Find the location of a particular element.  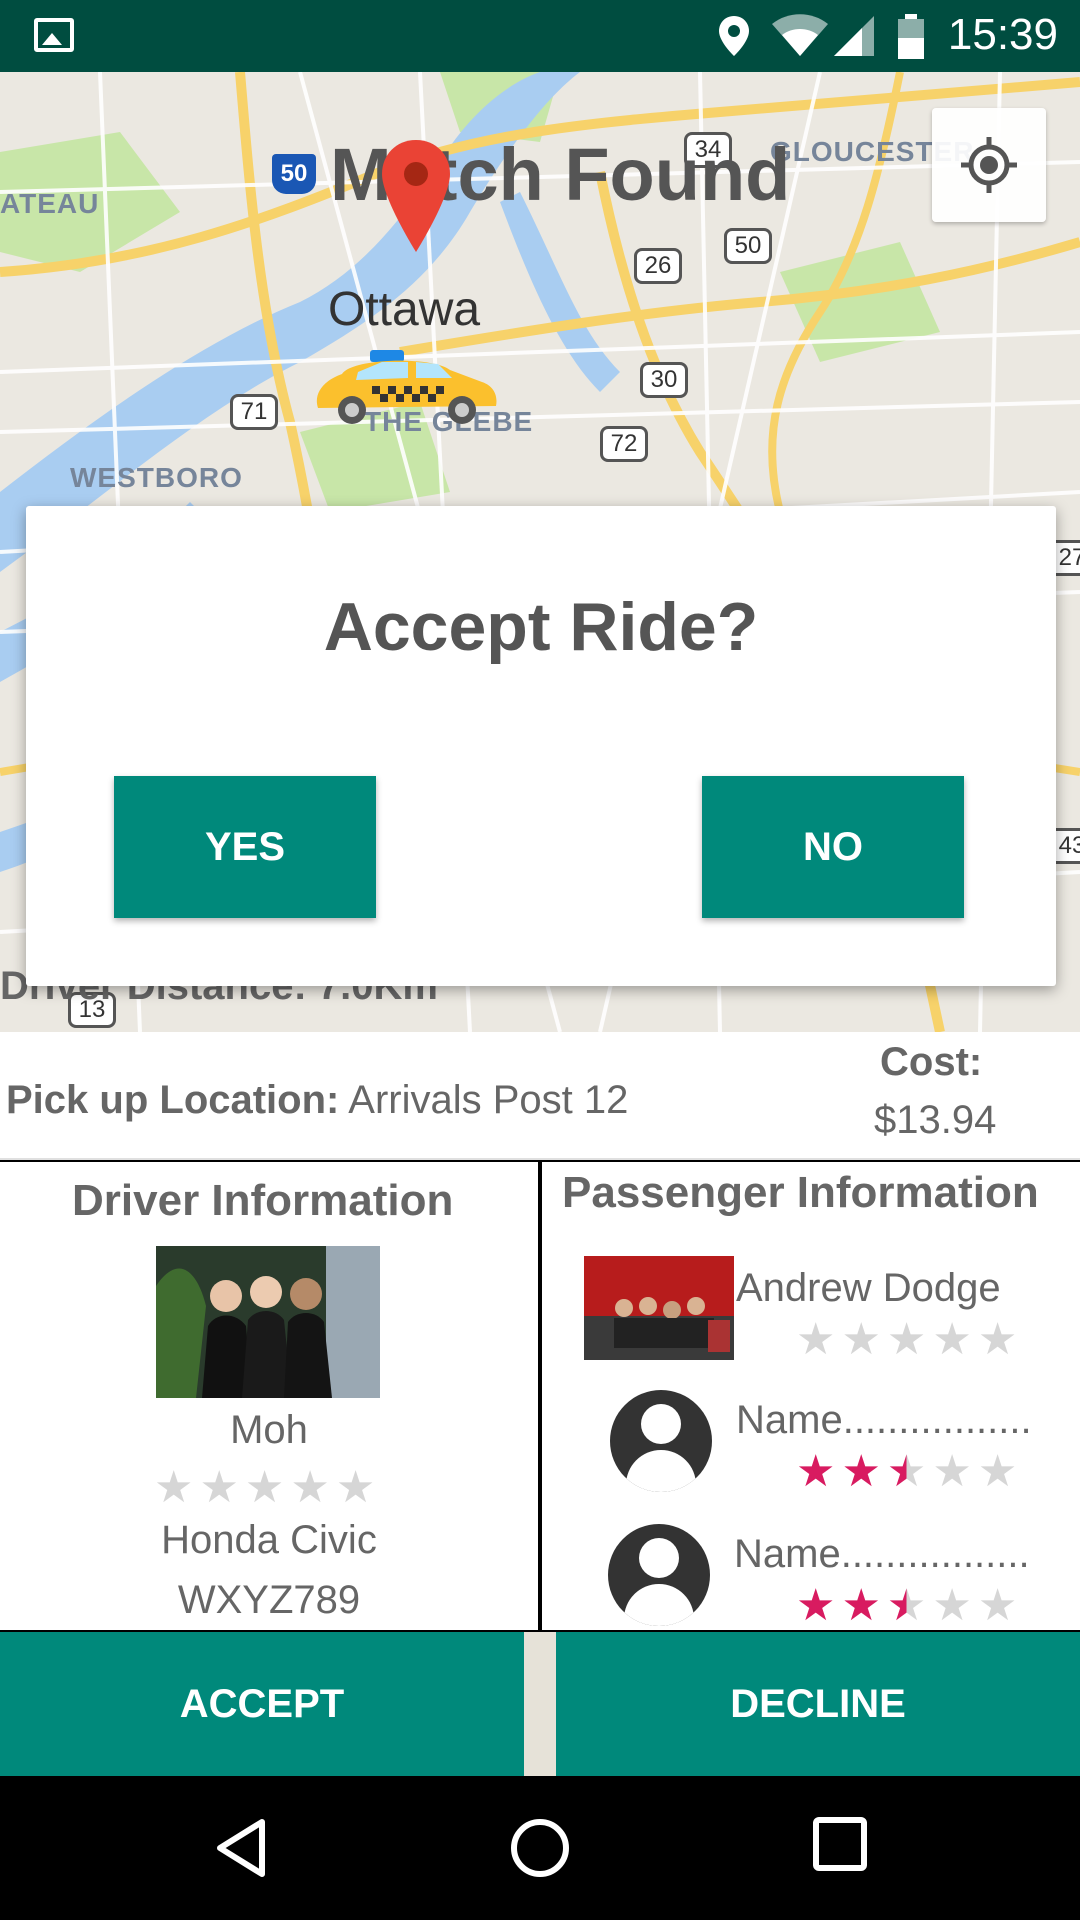

pickup-value: Arrivals Post 12 is located at coordinates (488, 1100).